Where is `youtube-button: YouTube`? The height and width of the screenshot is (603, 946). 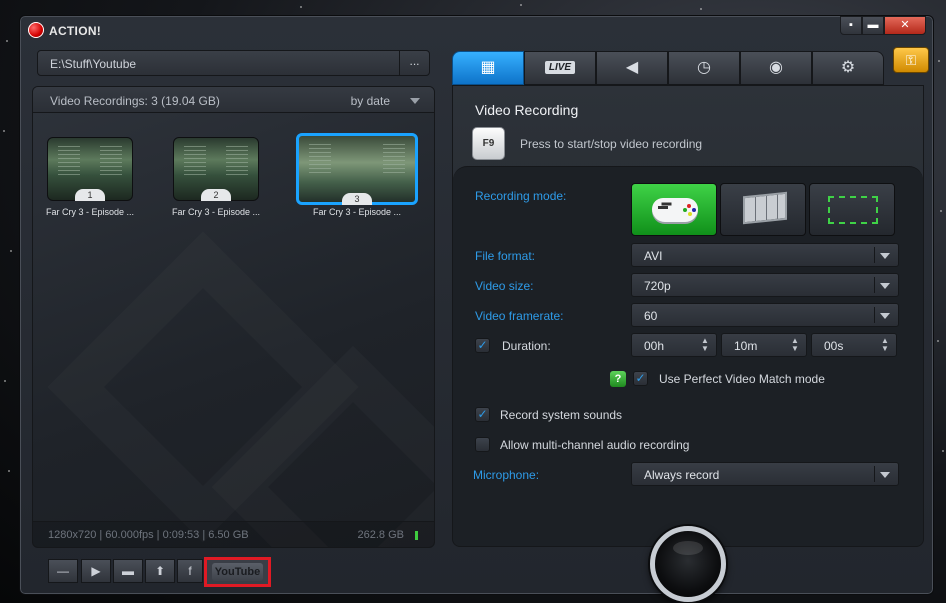 youtube-button: YouTube is located at coordinates (237, 572).